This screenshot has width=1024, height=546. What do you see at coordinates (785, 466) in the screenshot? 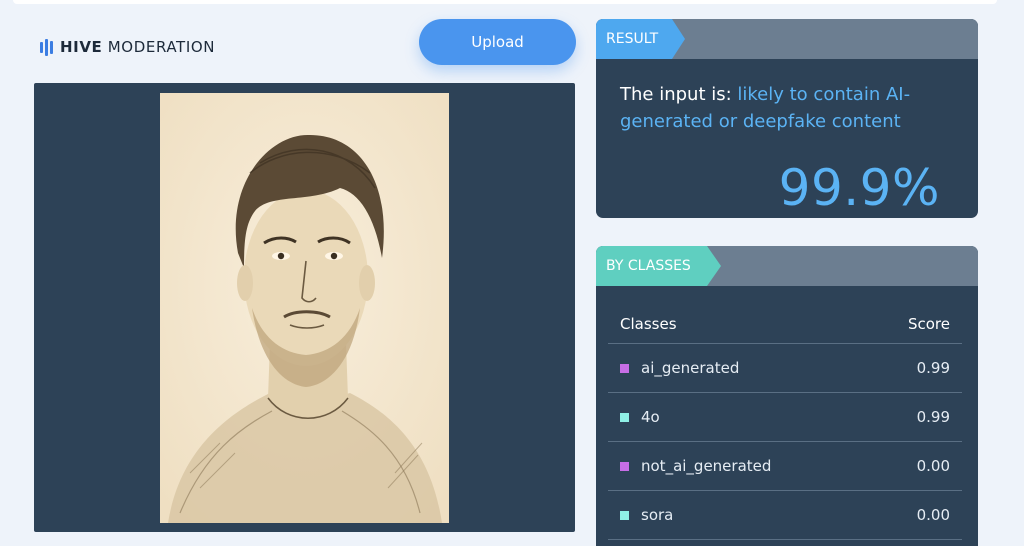
I see `table-row: not_ai_generated 0.00` at bounding box center [785, 466].